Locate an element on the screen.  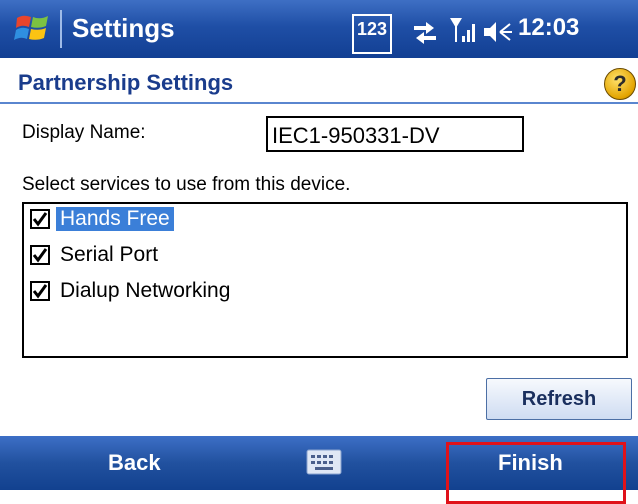
back-softkey: Back is located at coordinates (134, 463).